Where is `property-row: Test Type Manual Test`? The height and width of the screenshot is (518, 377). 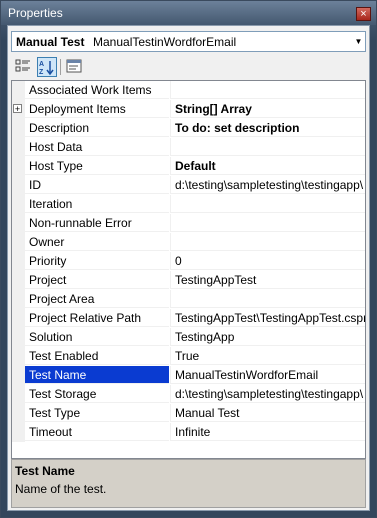 property-row: Test Type Manual Test is located at coordinates (188, 413).